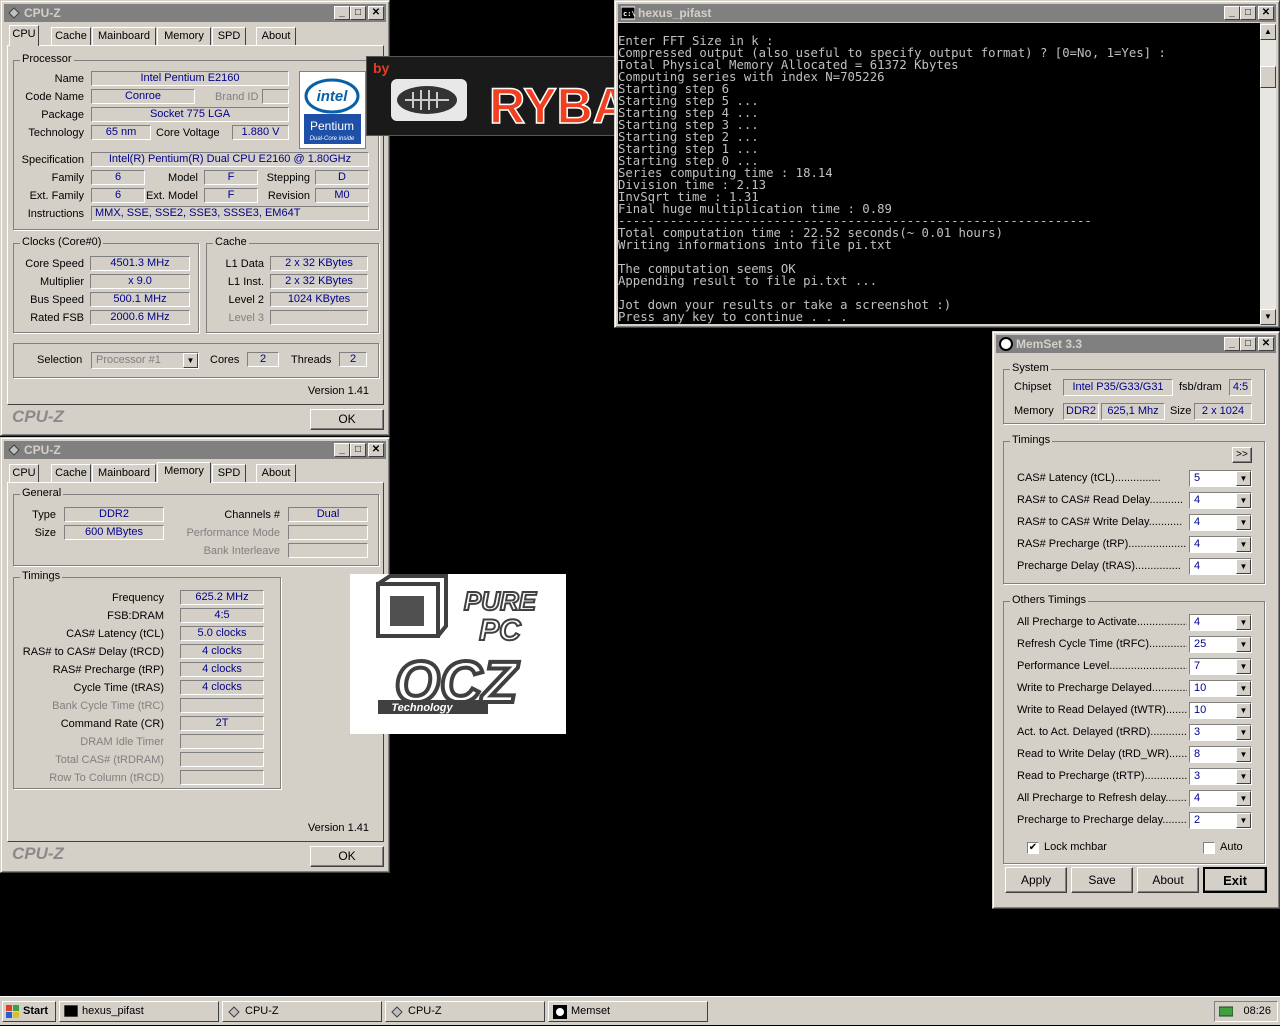 The height and width of the screenshot is (1026, 1280). Describe the element at coordinates (1168, 880) in the screenshot. I see `about-button: About` at that location.